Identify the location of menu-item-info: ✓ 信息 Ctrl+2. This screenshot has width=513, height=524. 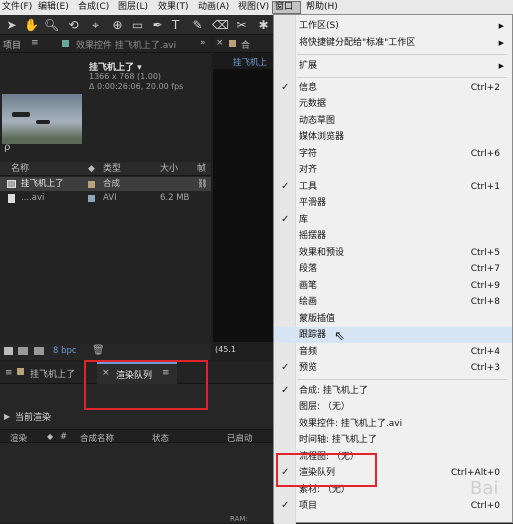
(393, 88).